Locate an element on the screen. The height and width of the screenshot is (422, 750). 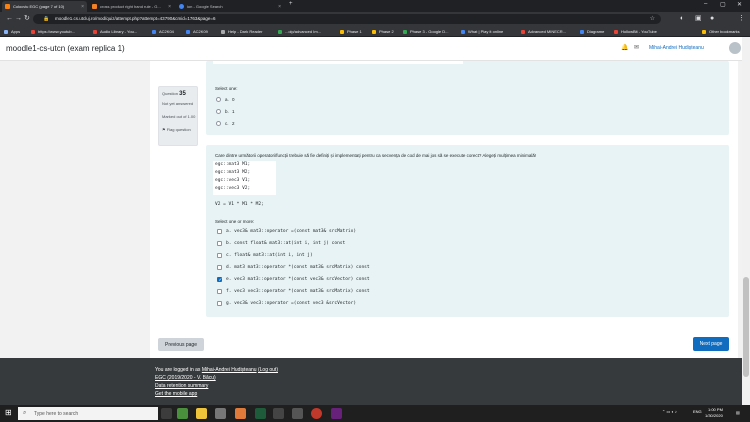
terminal-icon is located at coordinates (260, 413).